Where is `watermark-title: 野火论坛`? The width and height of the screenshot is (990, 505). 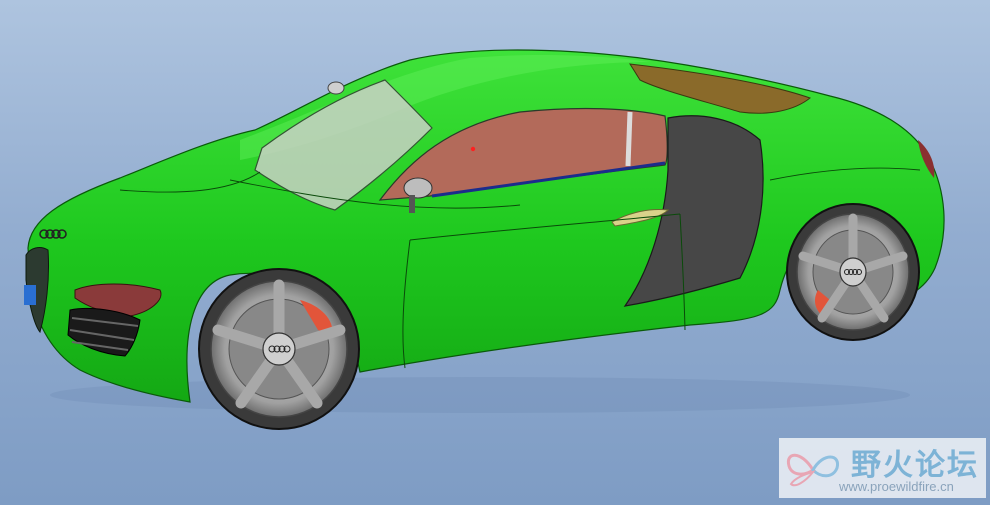 watermark-title: 野火论坛 is located at coordinates (915, 465).